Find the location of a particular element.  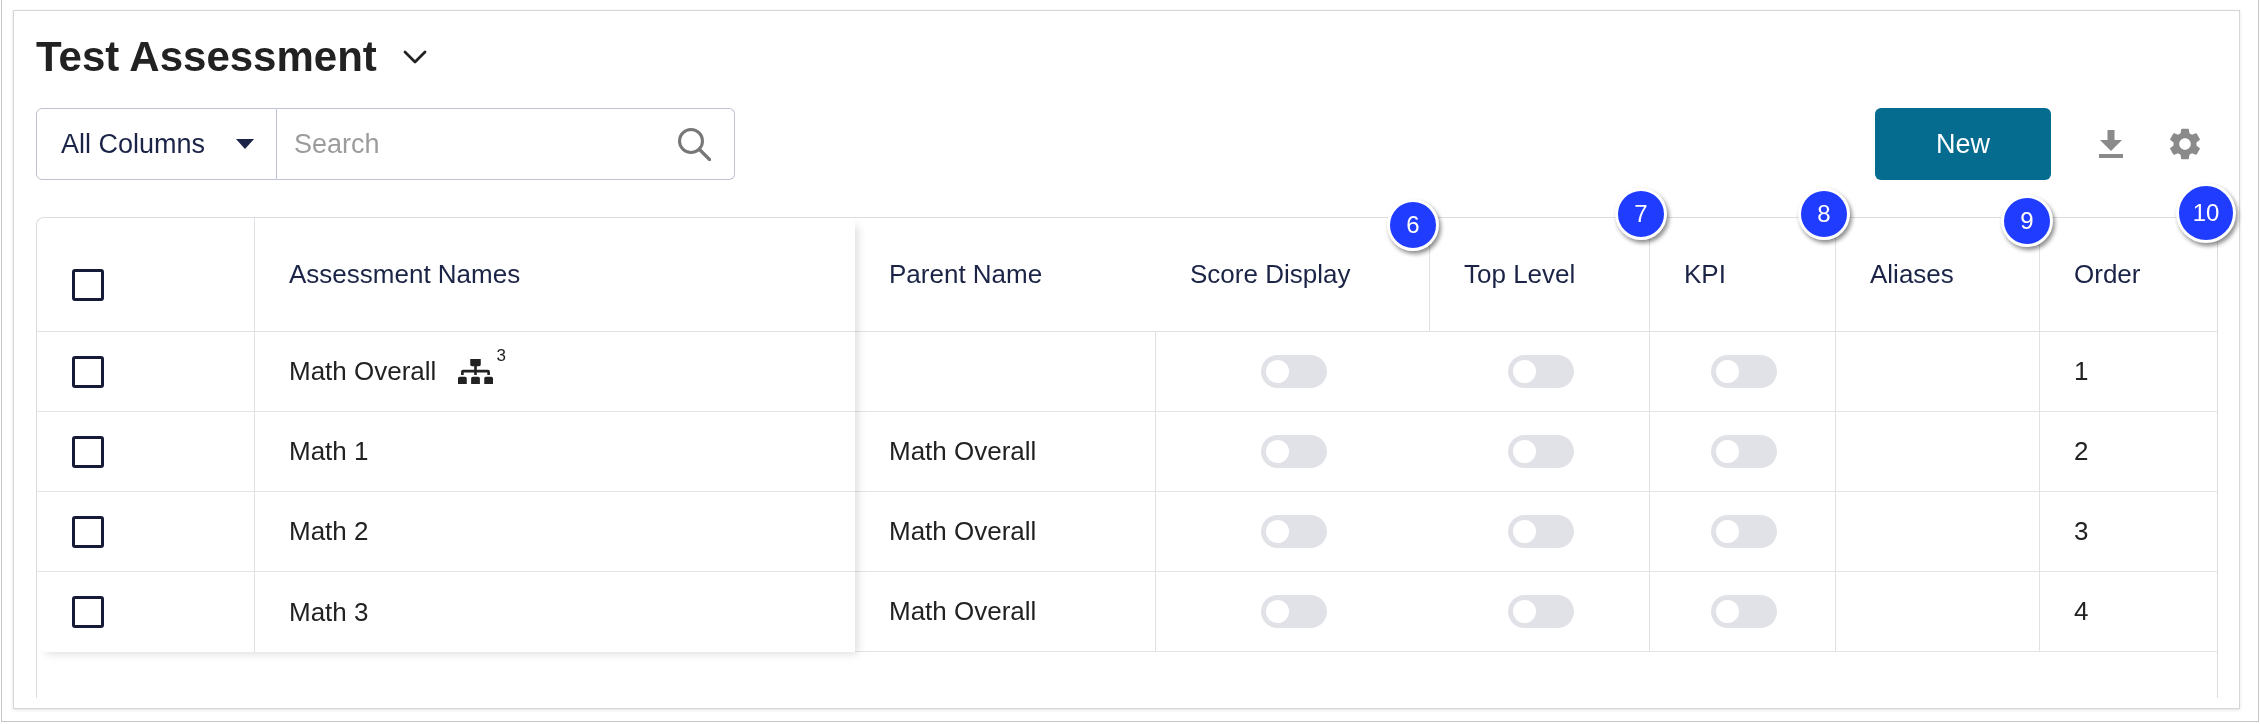

column-header: Order is located at coordinates (2107, 274).